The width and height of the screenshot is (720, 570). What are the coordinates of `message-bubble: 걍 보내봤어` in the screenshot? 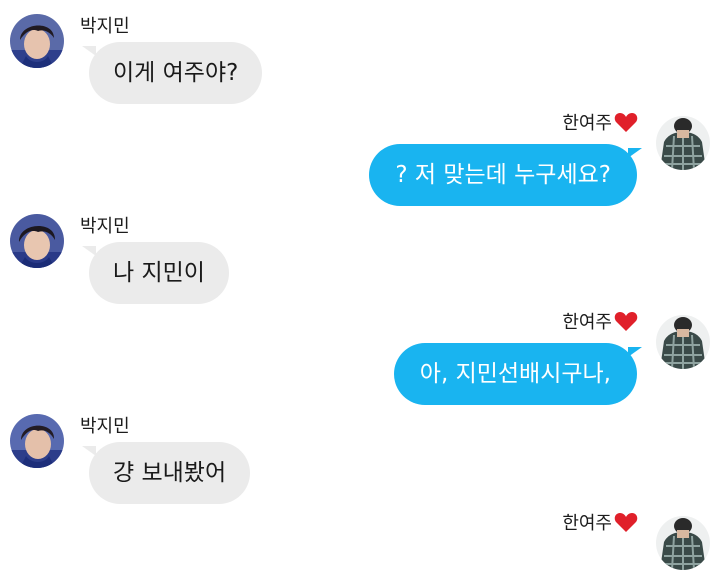 It's located at (170, 473).